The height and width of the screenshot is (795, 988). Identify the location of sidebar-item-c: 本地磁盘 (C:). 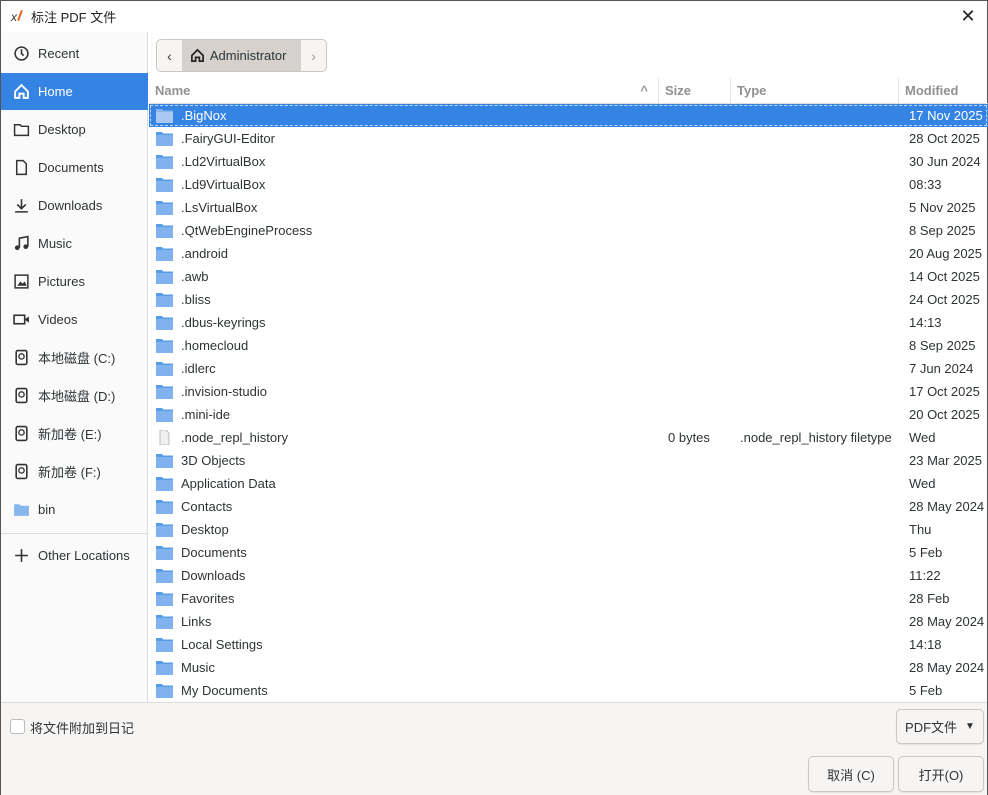
(74, 357).